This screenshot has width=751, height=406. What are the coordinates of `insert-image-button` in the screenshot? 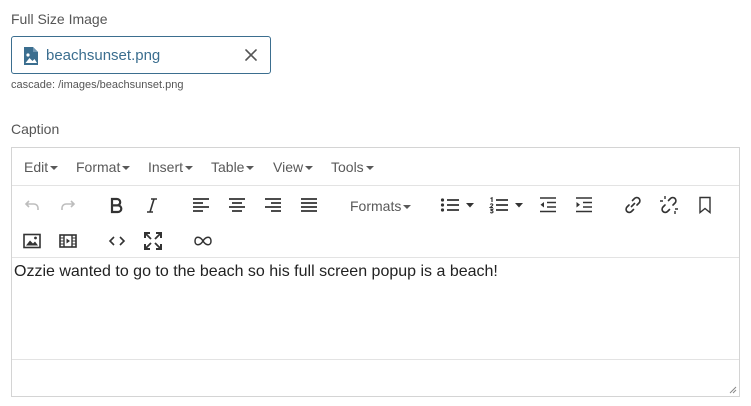 It's located at (32, 241).